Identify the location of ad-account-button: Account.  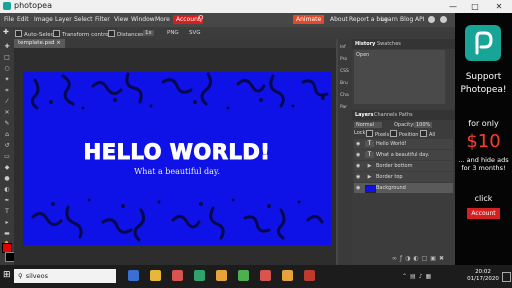
(483, 213).